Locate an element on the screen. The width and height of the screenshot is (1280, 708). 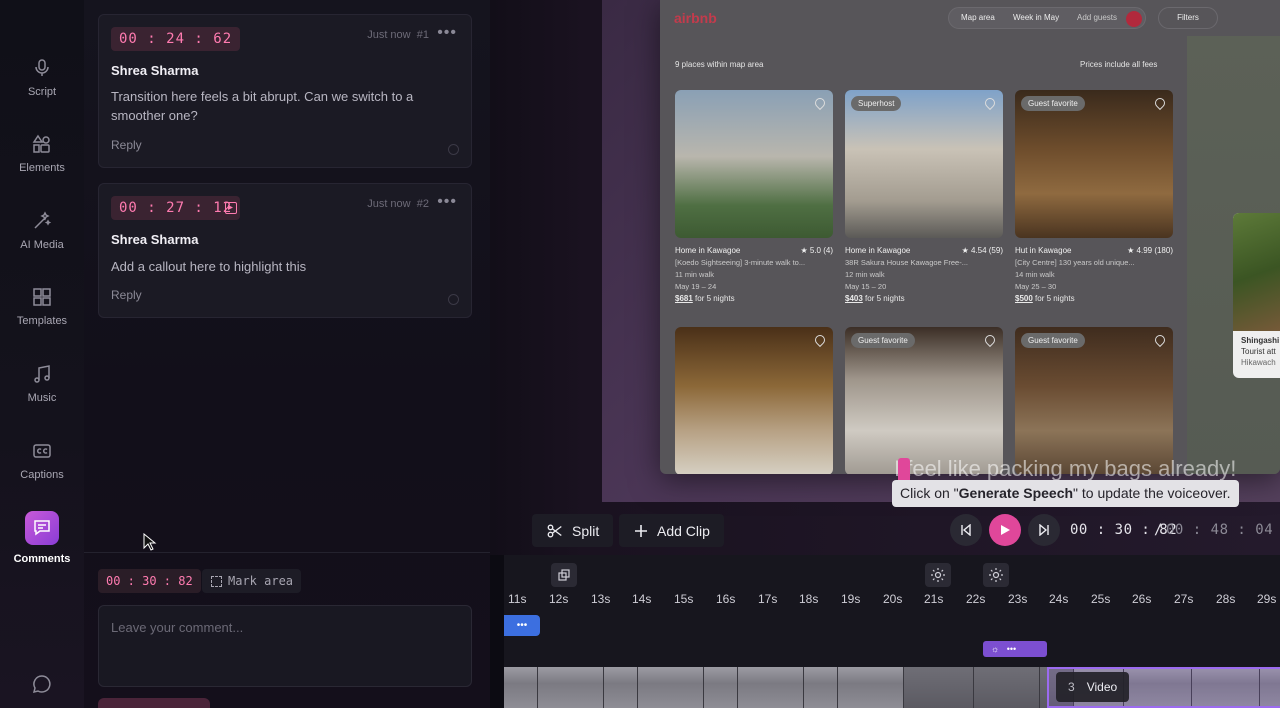
time-tick: 21s is located at coordinates (934, 599).